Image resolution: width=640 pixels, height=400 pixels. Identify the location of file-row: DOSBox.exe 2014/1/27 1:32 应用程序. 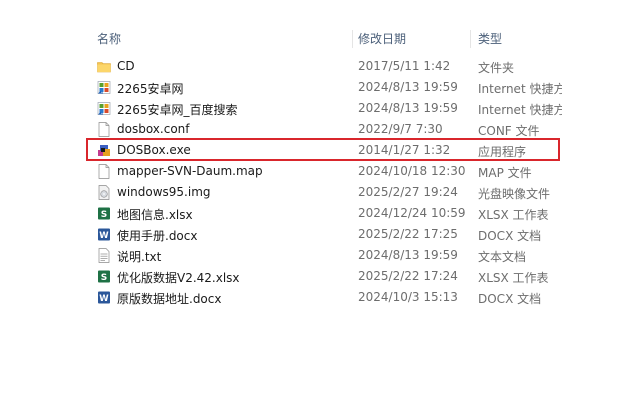
(320, 150).